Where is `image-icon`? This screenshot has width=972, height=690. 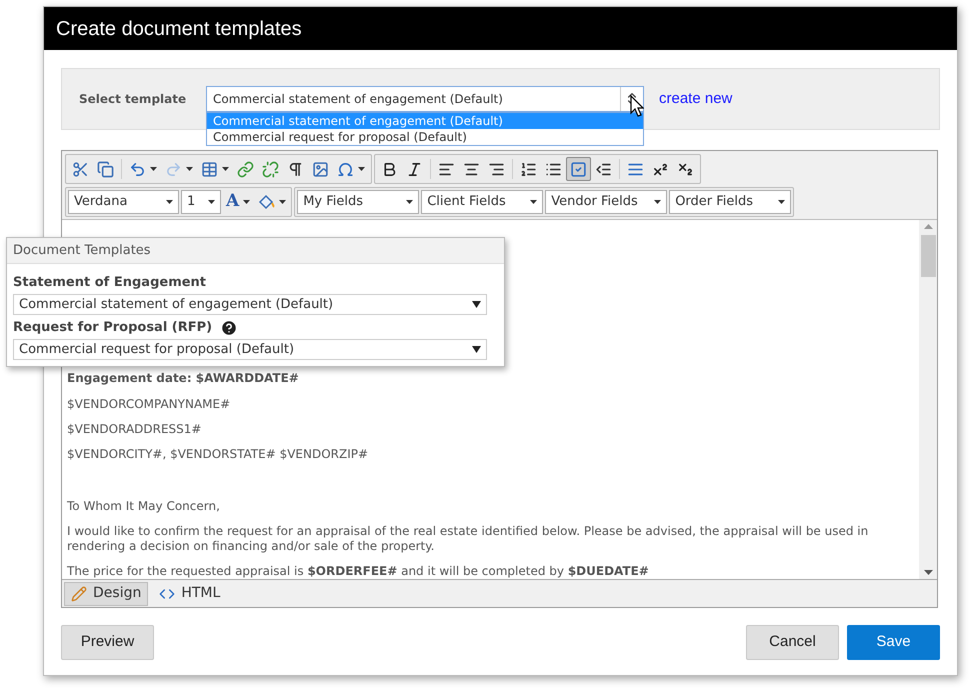
image-icon is located at coordinates (320, 169).